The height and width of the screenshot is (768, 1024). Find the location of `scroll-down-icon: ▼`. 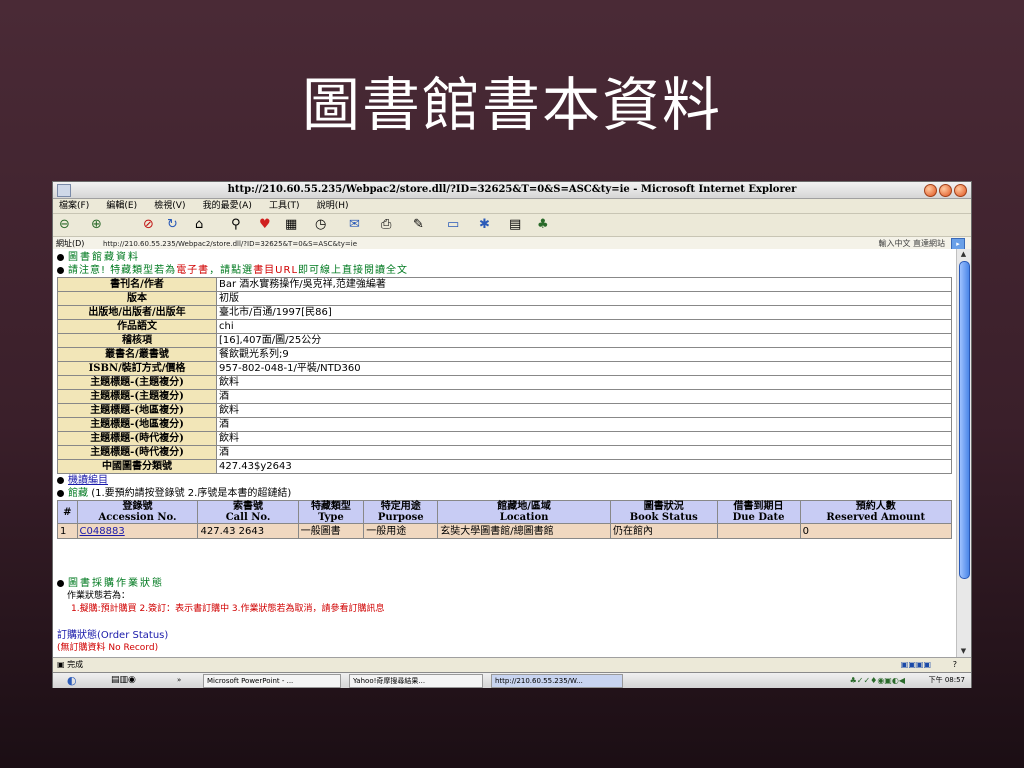

scroll-down-icon: ▼ is located at coordinates (963, 651).